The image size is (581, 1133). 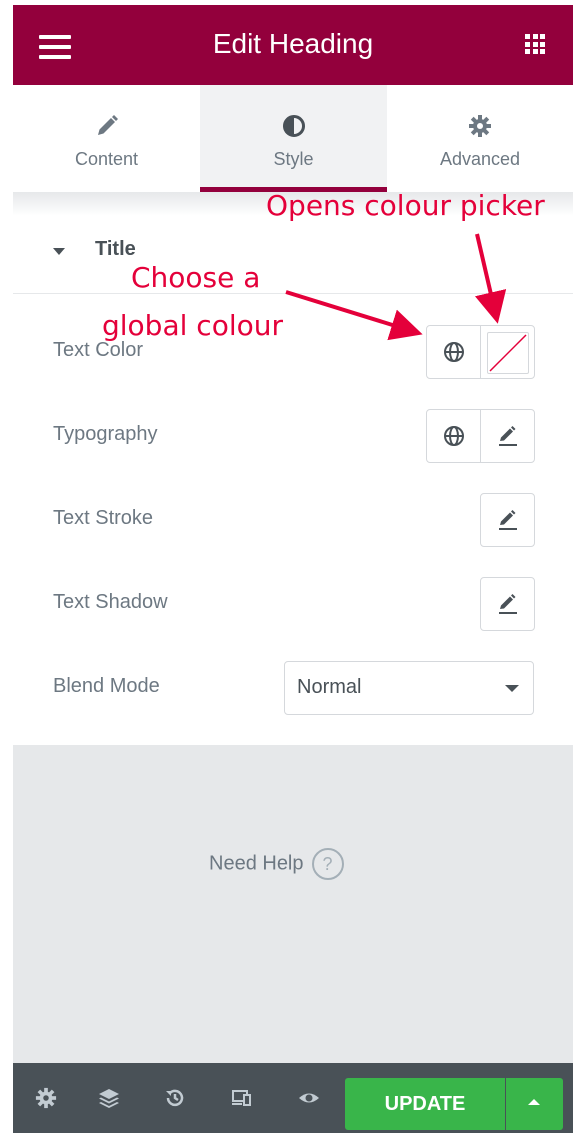 I want to click on arrow-to-colour-picker, so click(x=490, y=278).